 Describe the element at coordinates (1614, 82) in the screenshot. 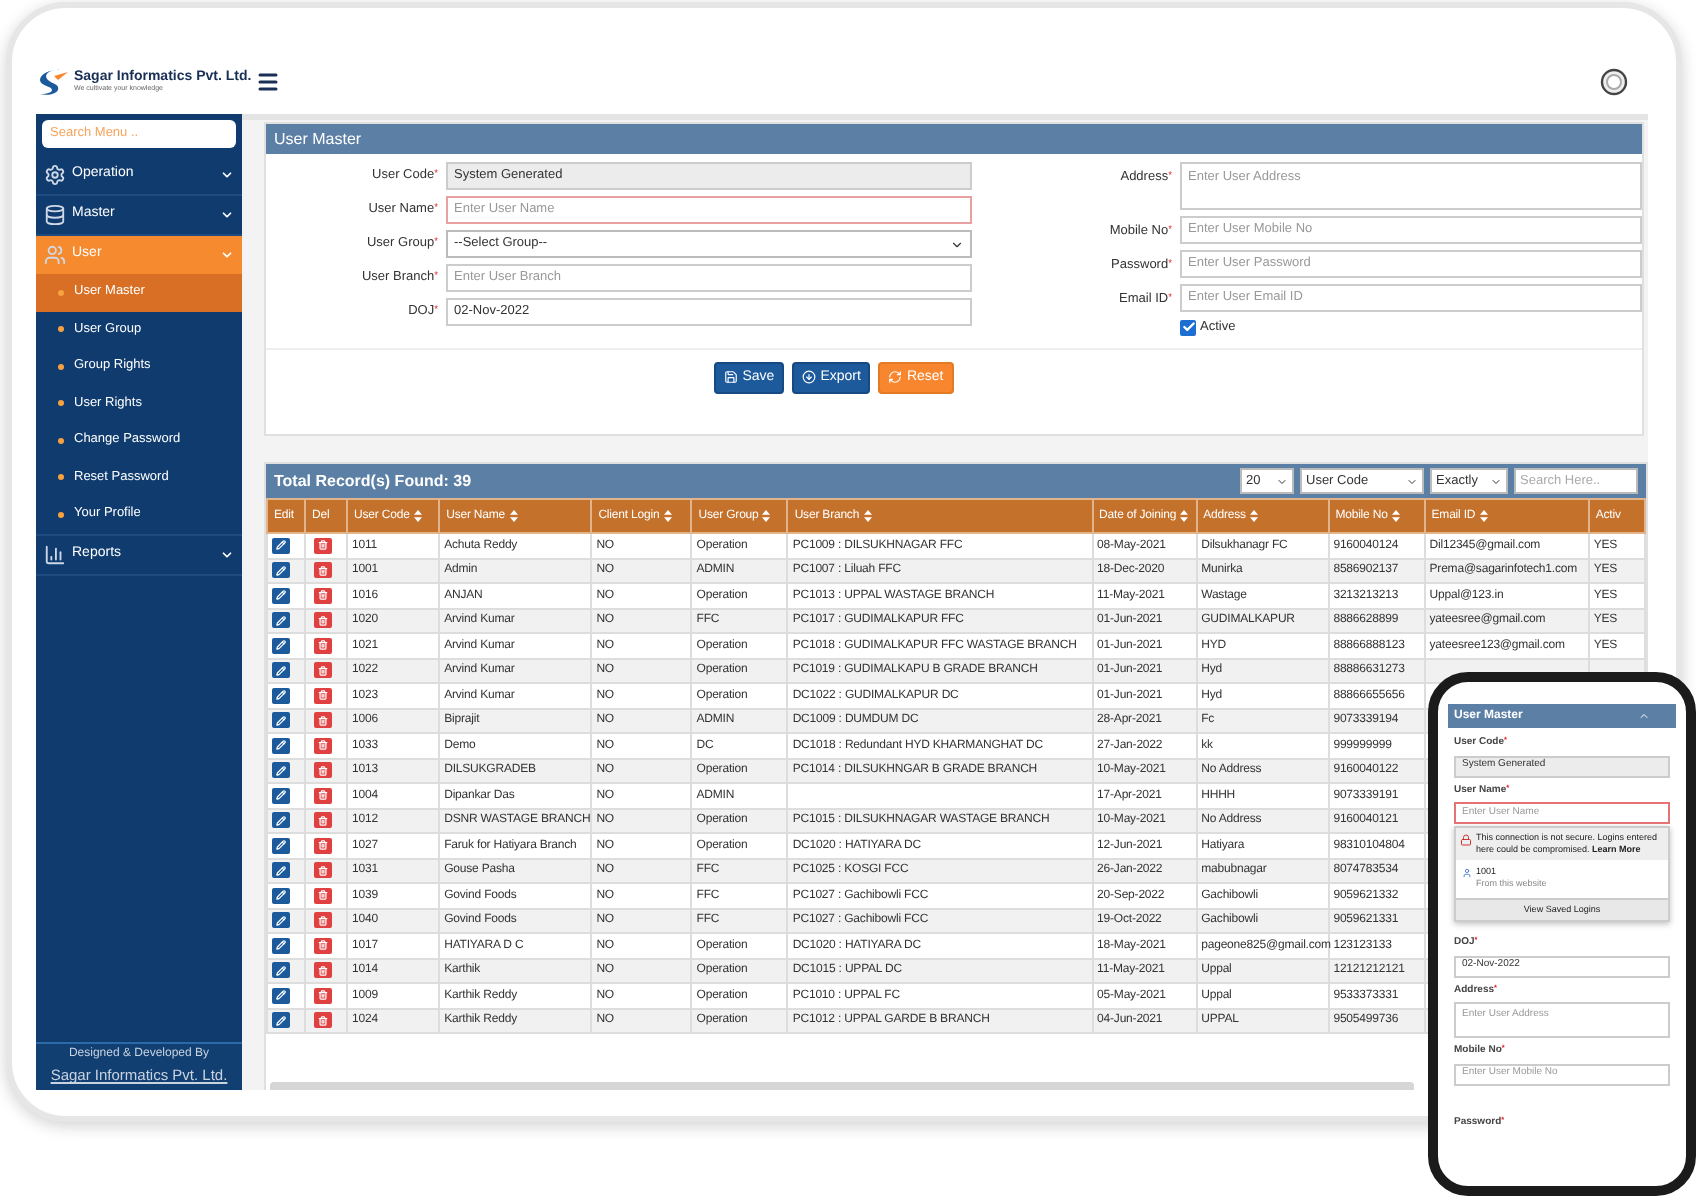

I see `circle-icon` at that location.